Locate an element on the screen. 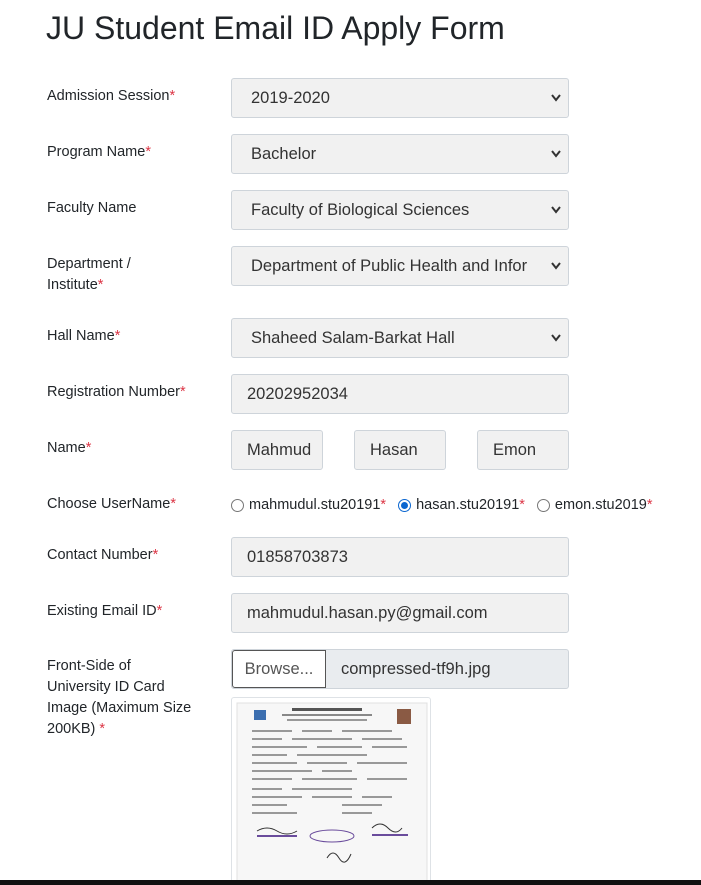 This screenshot has width=701, height=885. hall-name-select: Shaheed Salam-Barkat Hall is located at coordinates (400, 338).